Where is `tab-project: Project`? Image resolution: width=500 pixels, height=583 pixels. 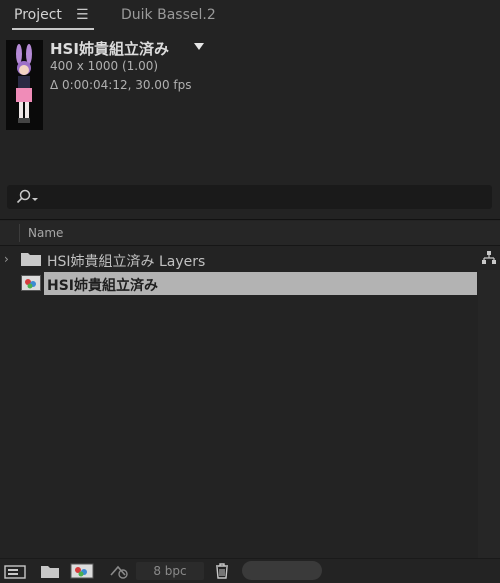
tab-project: Project is located at coordinates (38, 15).